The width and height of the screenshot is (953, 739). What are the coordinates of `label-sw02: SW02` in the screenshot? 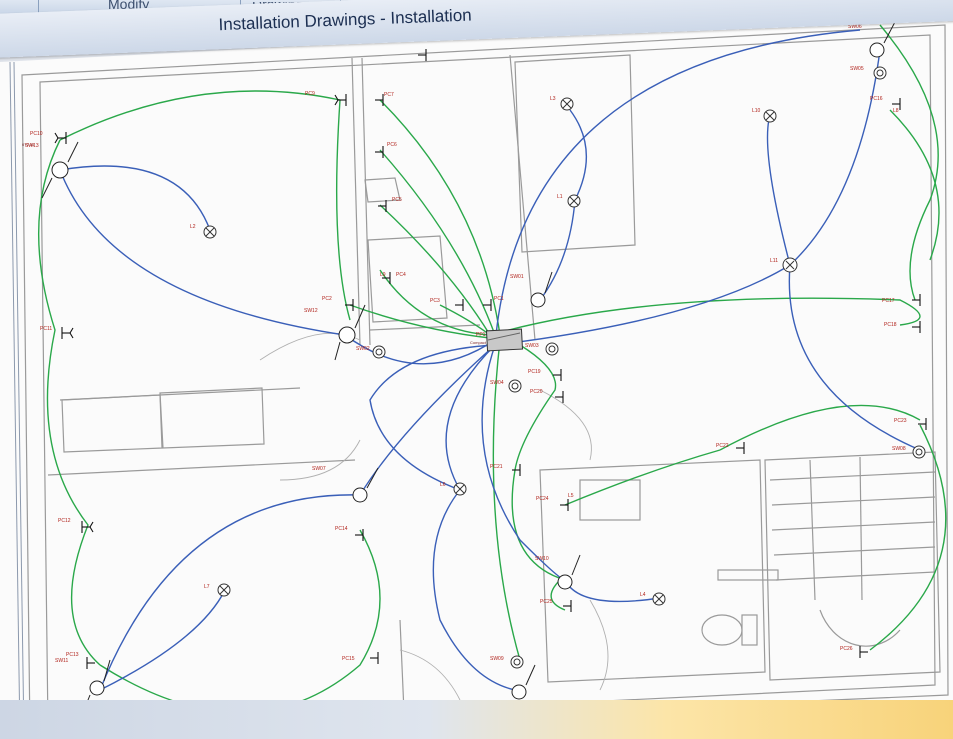 It's located at (363, 349).